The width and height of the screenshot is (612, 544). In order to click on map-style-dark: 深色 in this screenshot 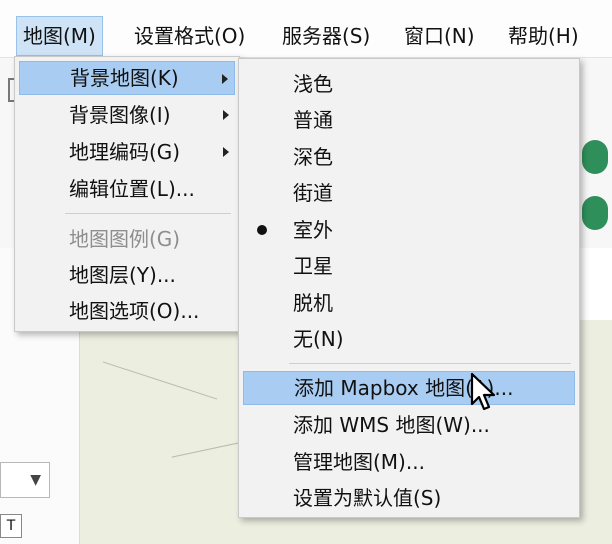, I will do `click(409, 157)`.